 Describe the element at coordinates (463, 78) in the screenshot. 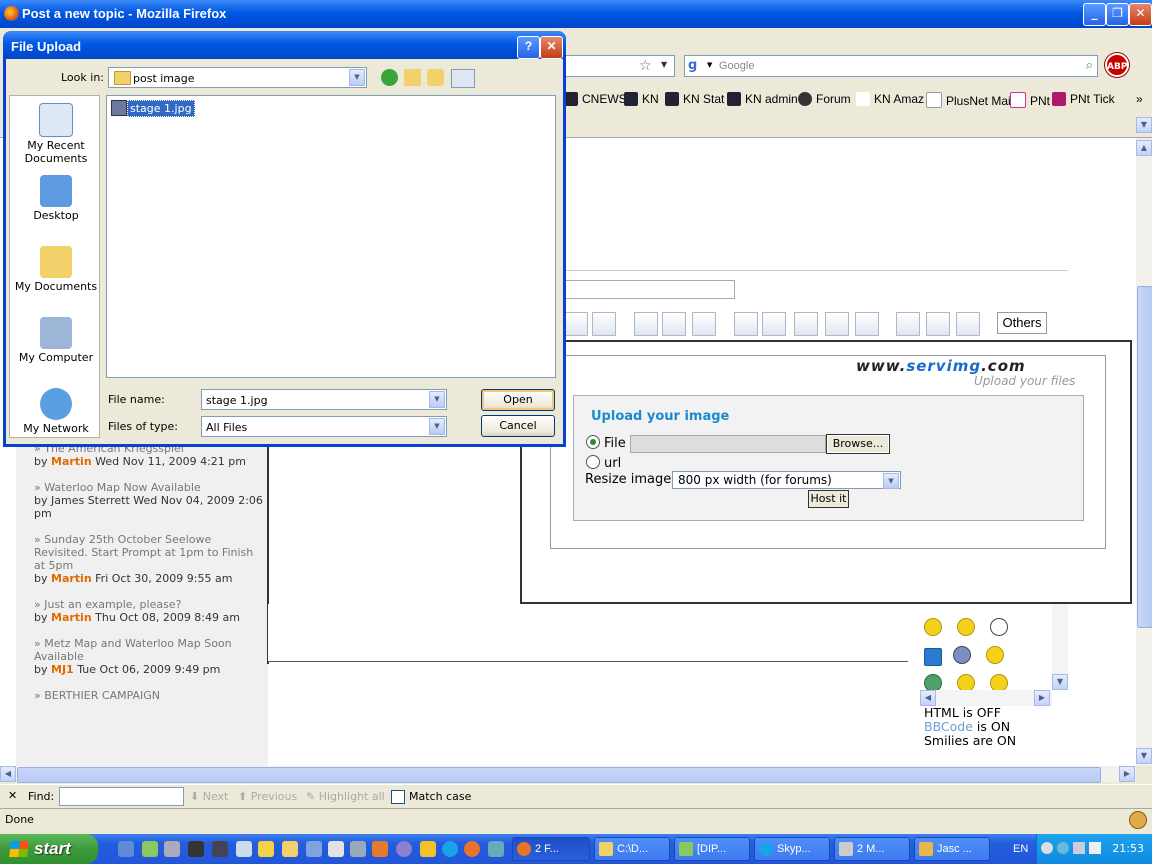

I see `view-menu-icon` at that location.